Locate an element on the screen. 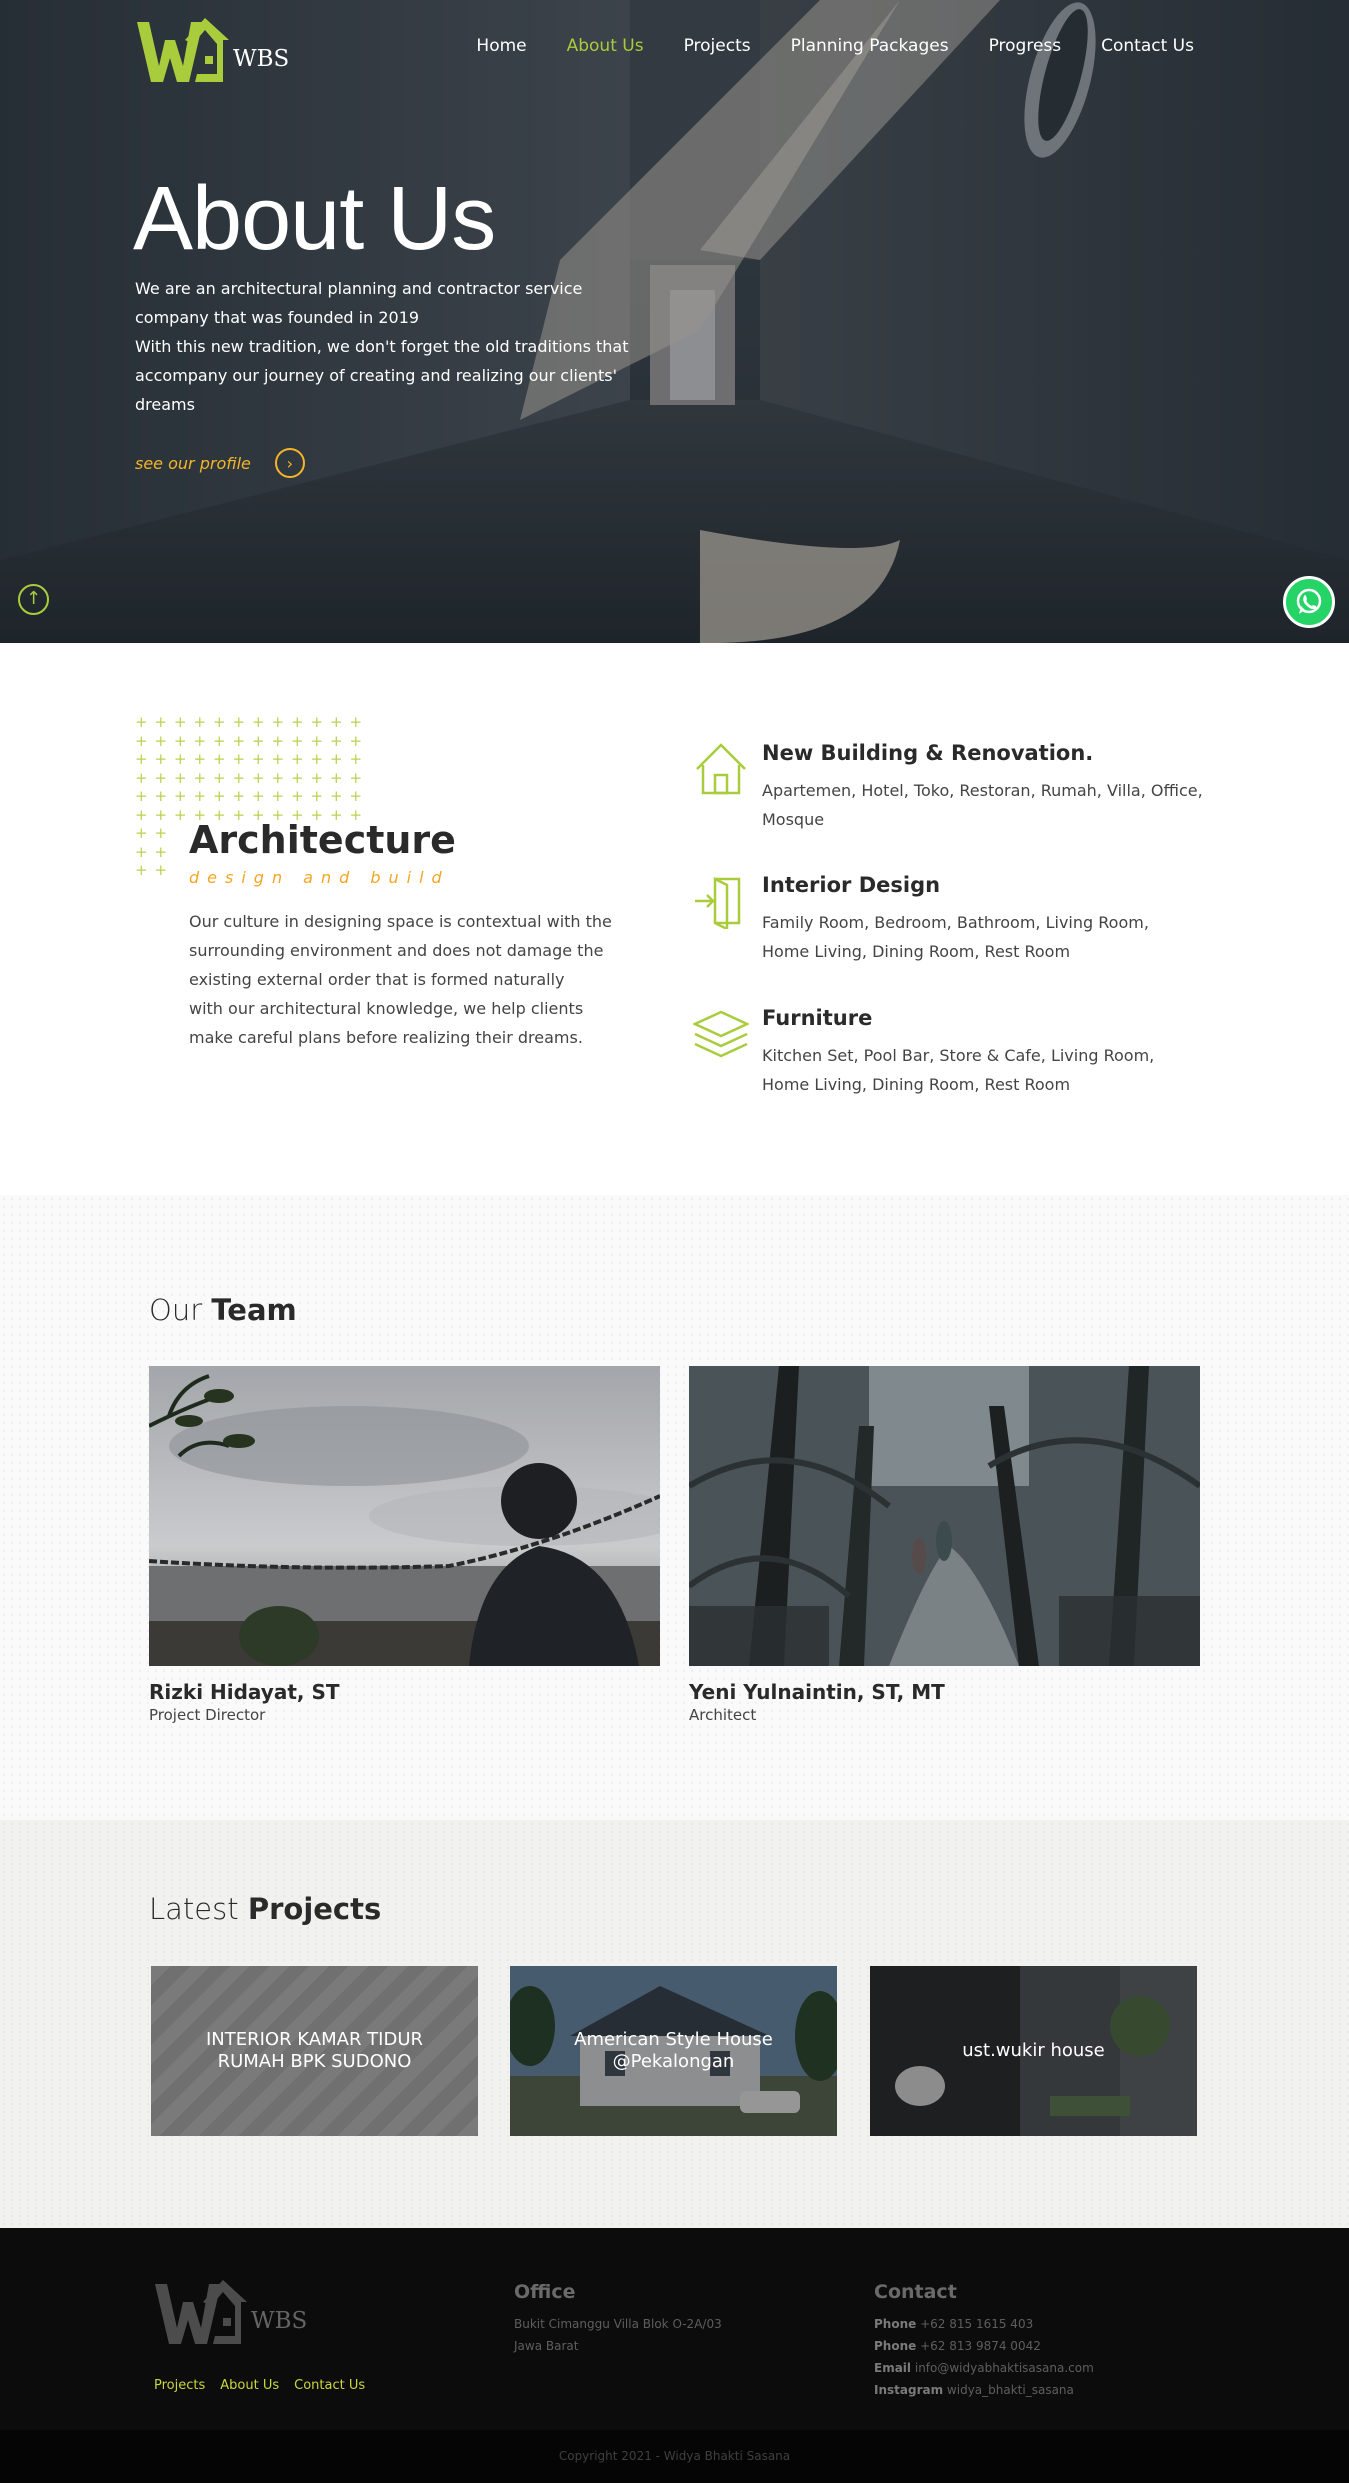 The width and height of the screenshot is (1349, 2483). projects-title: Latest Projects is located at coordinates (265, 1909).